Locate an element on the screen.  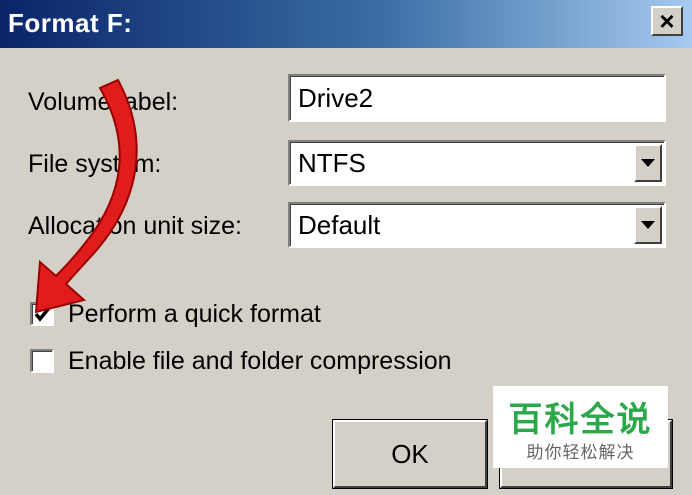
title-bar: Format F: × is located at coordinates (346, 24).